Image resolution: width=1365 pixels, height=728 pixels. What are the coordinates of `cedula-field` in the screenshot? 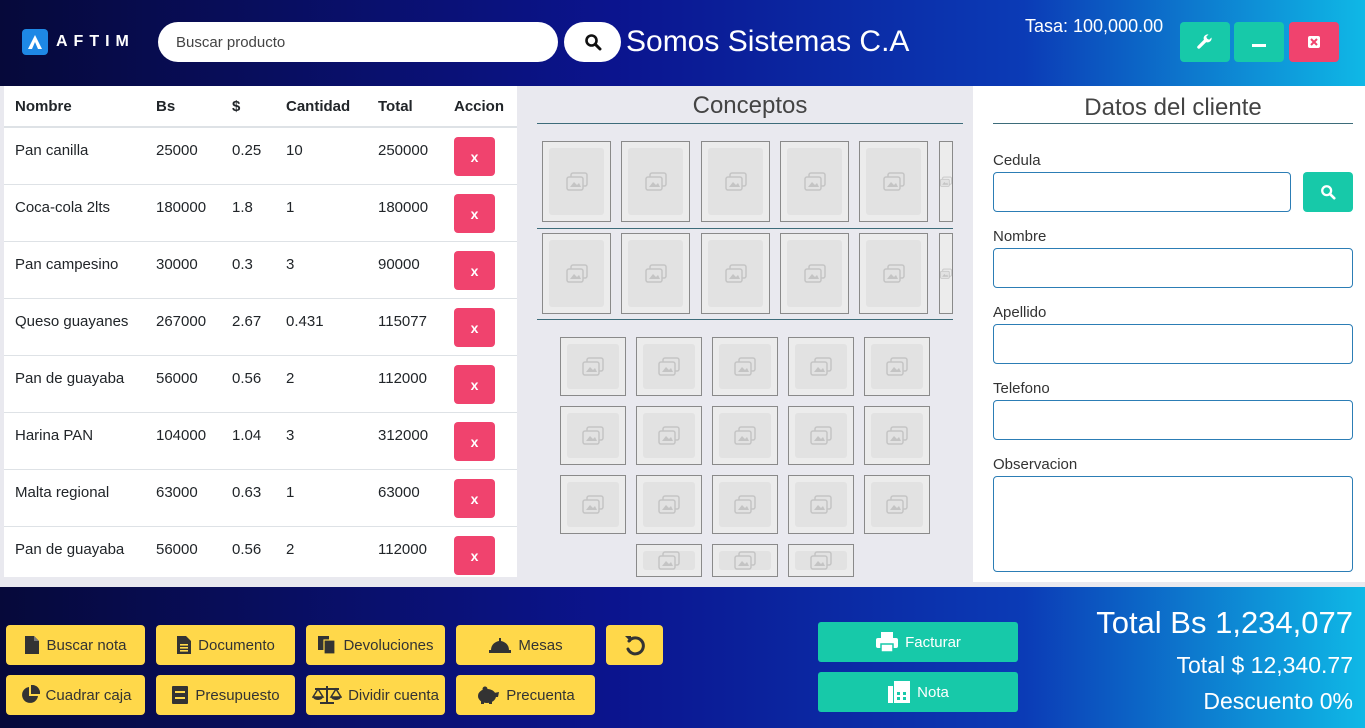 It's located at (1142, 192).